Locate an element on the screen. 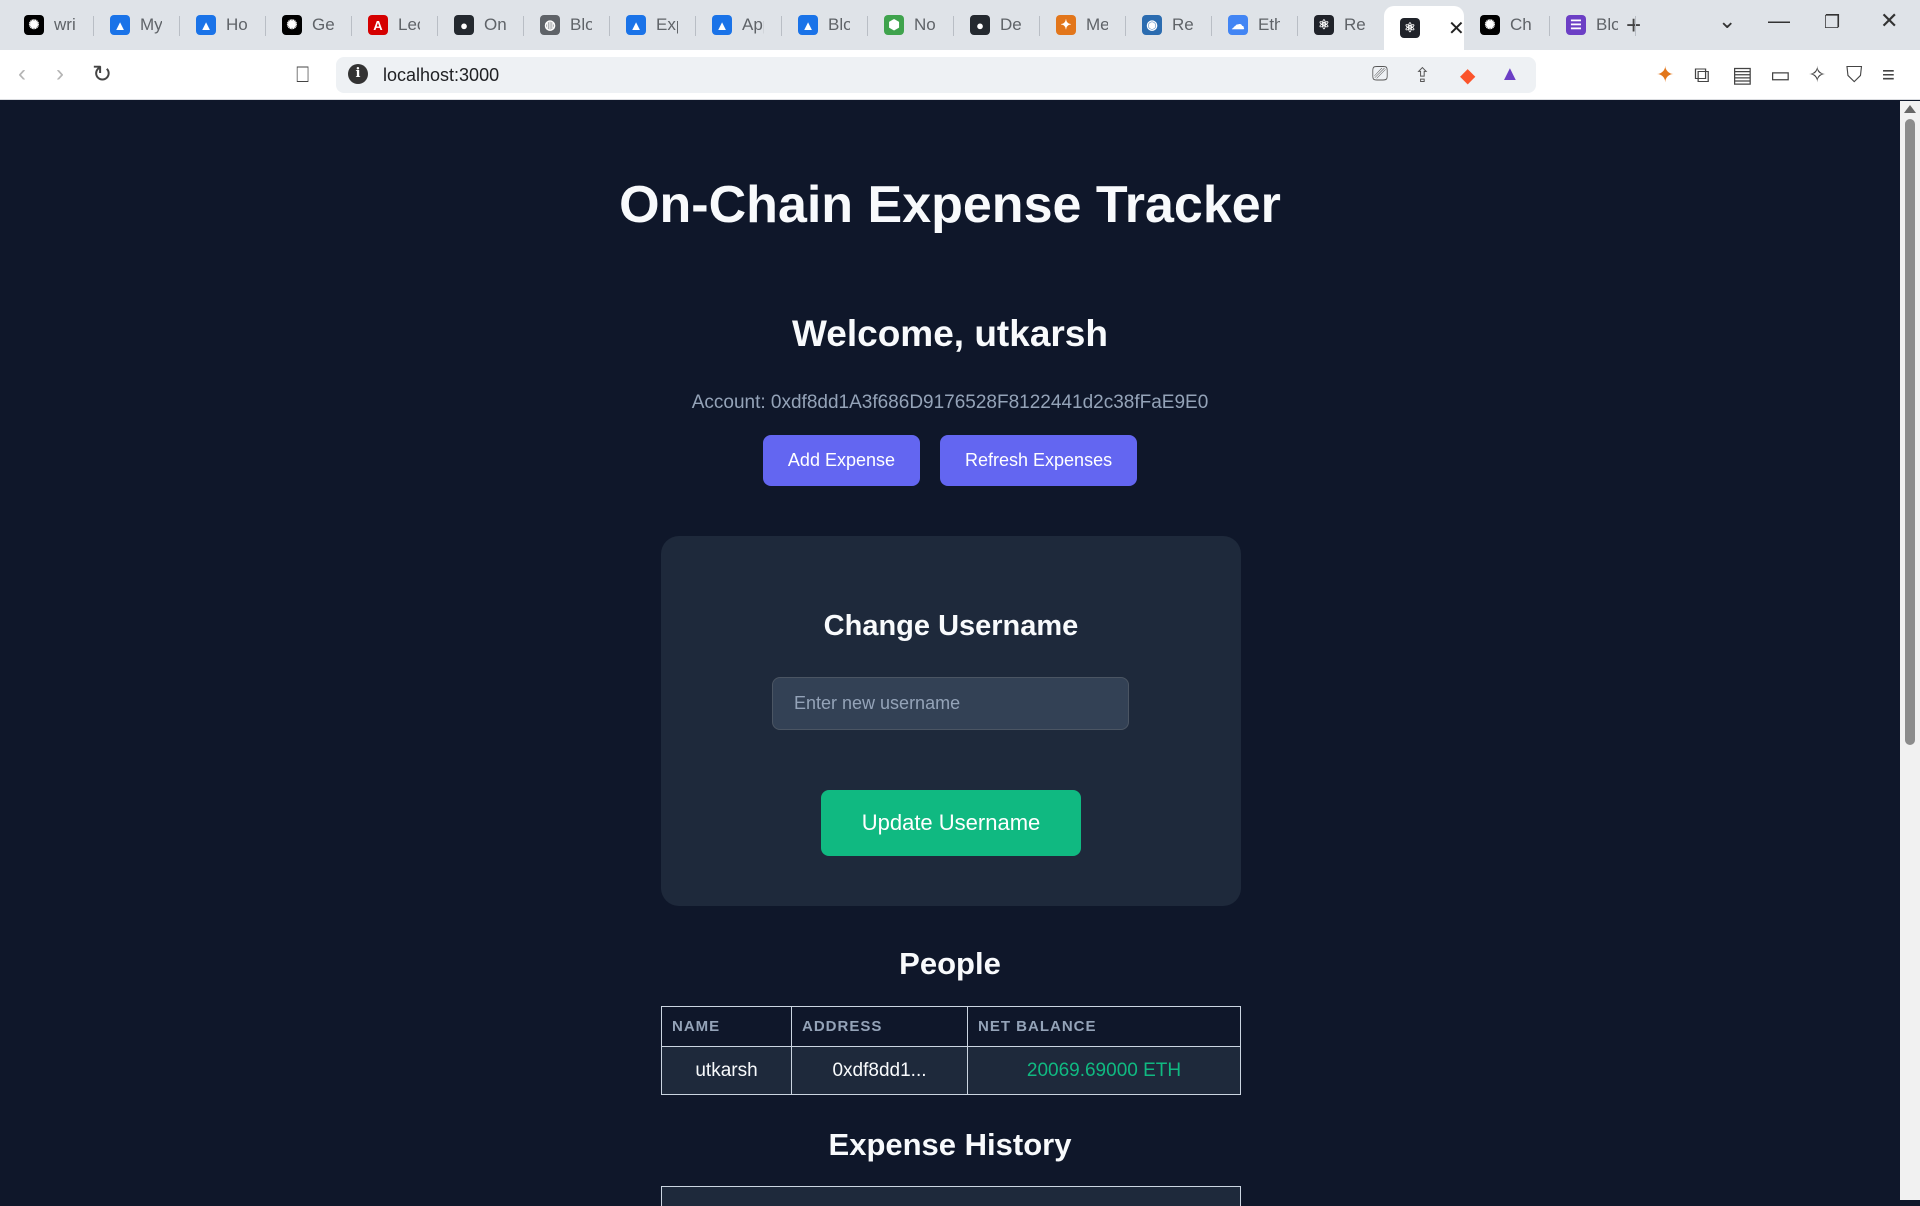 The image size is (1920, 1206). browser-tab: ◍ Blo is located at coordinates (566, 25).